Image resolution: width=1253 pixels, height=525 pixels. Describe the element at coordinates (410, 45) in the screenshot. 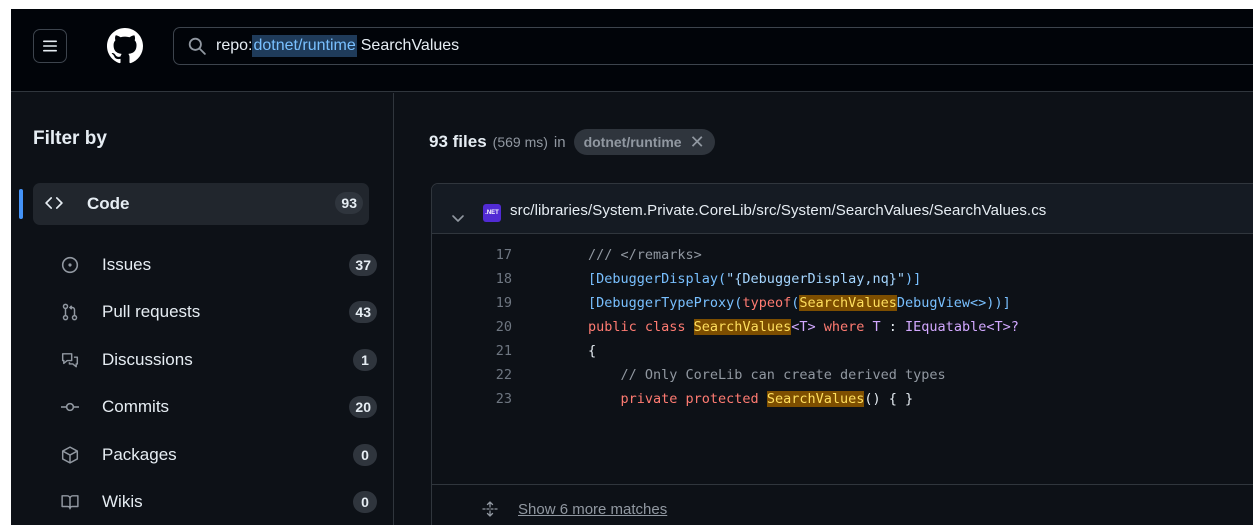

I see `search-term: SearchValues` at that location.